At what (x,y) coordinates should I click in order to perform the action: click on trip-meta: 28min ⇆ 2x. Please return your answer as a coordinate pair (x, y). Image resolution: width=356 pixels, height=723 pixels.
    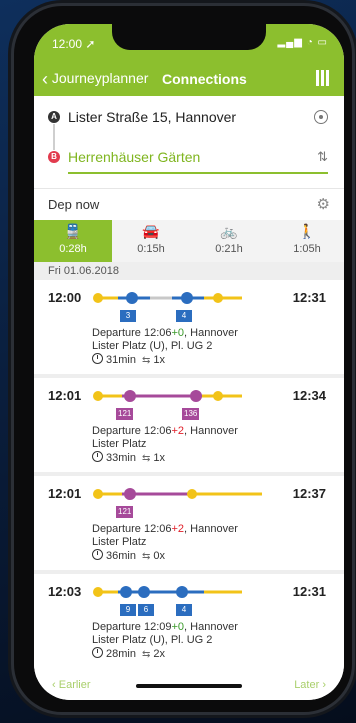
    Looking at the image, I should click on (128, 653).